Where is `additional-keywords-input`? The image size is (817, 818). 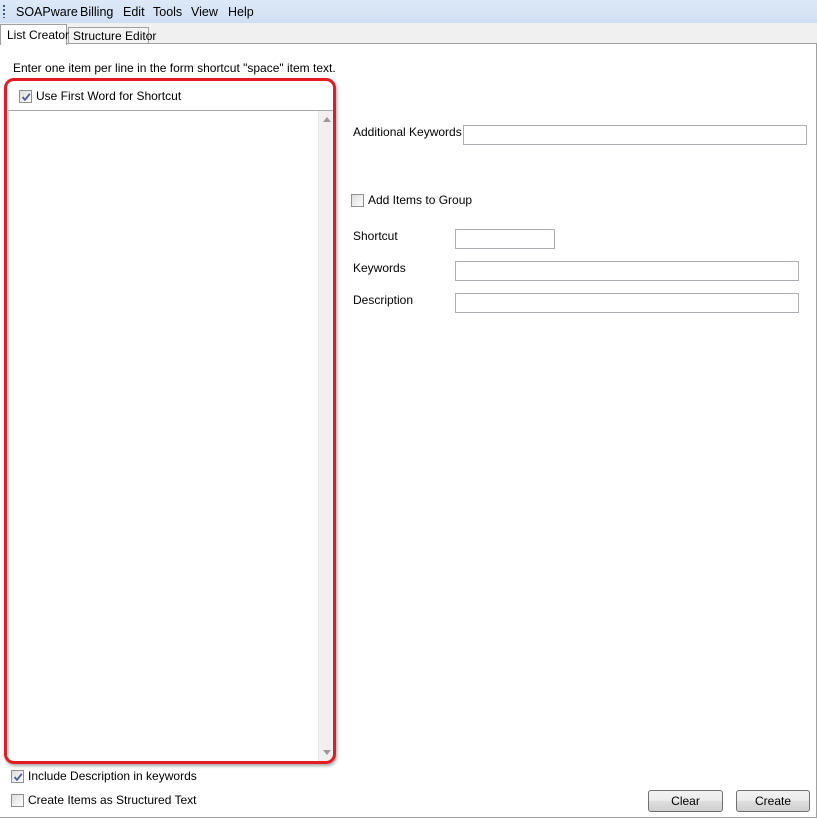
additional-keywords-input is located at coordinates (635, 135).